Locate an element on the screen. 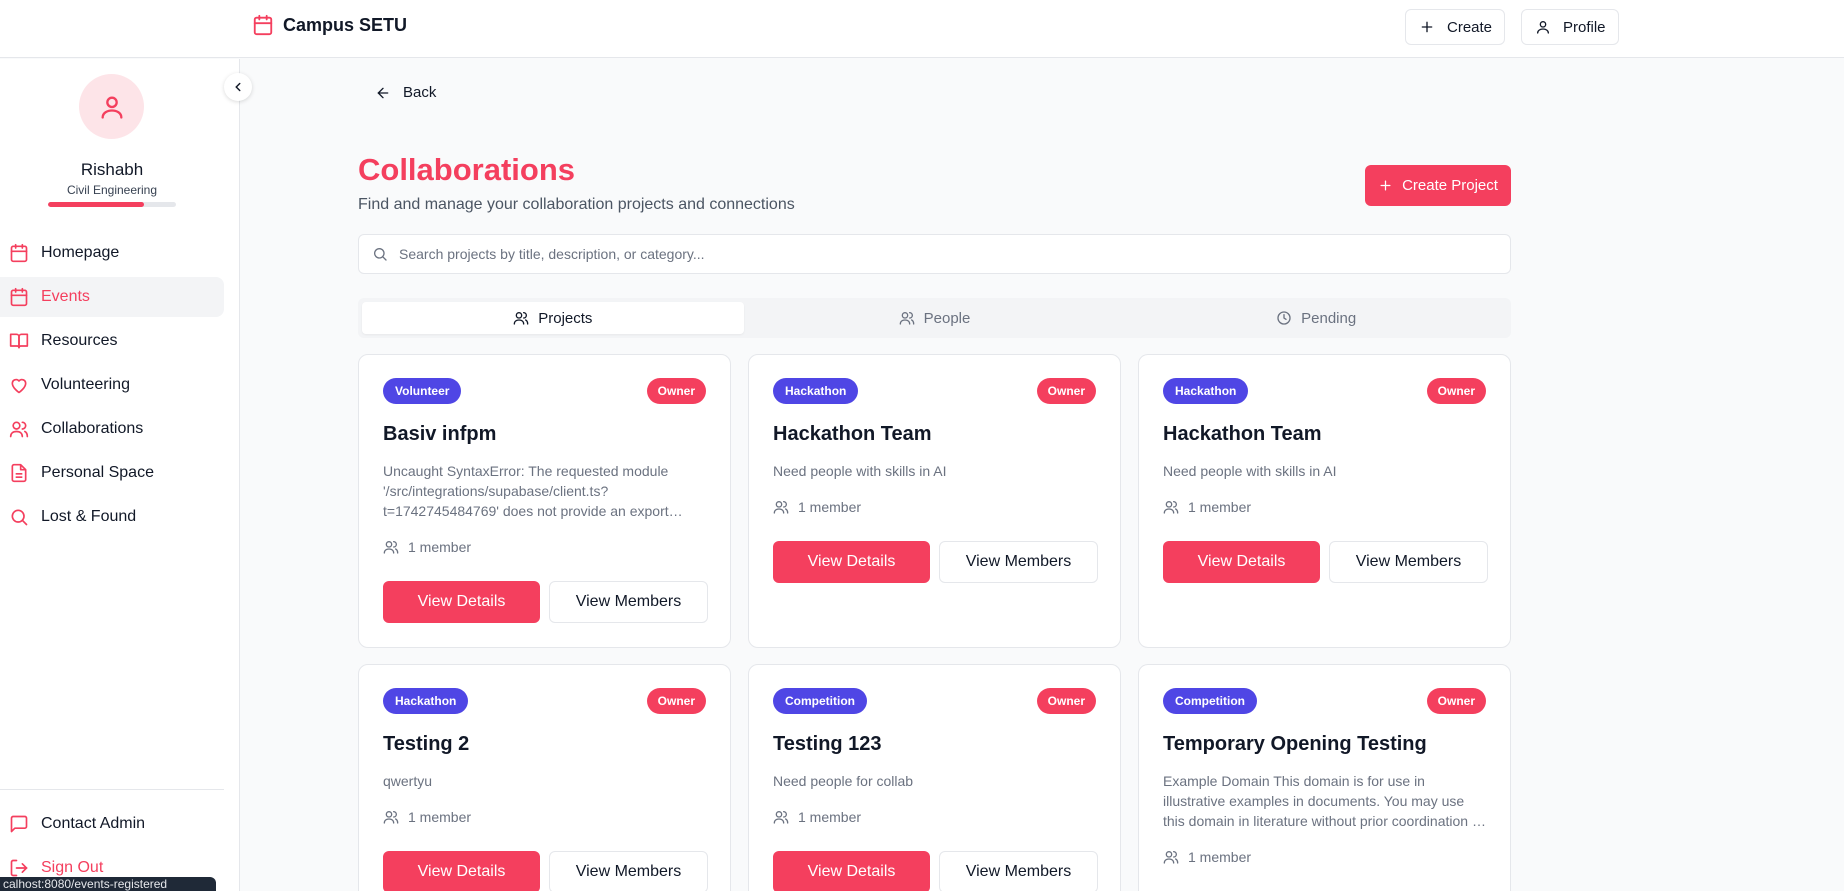 The image size is (1844, 891). brand: Campus SETU is located at coordinates (329, 25).